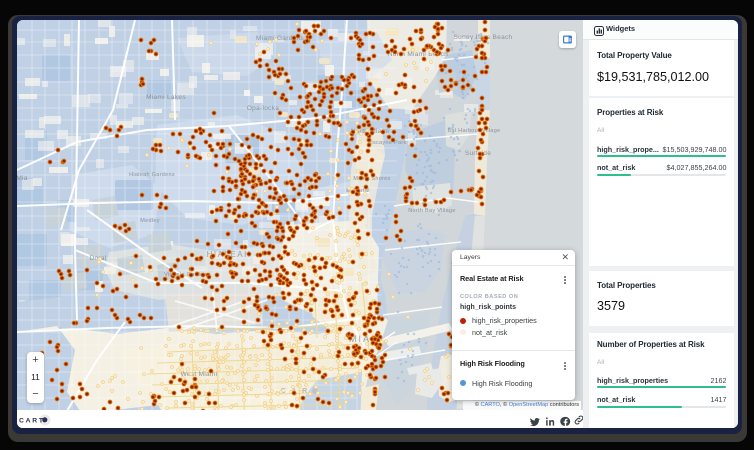 The width and height of the screenshot is (754, 450). Describe the element at coordinates (263, 108) in the screenshot. I see `svg-text: Opa-locka` at that location.